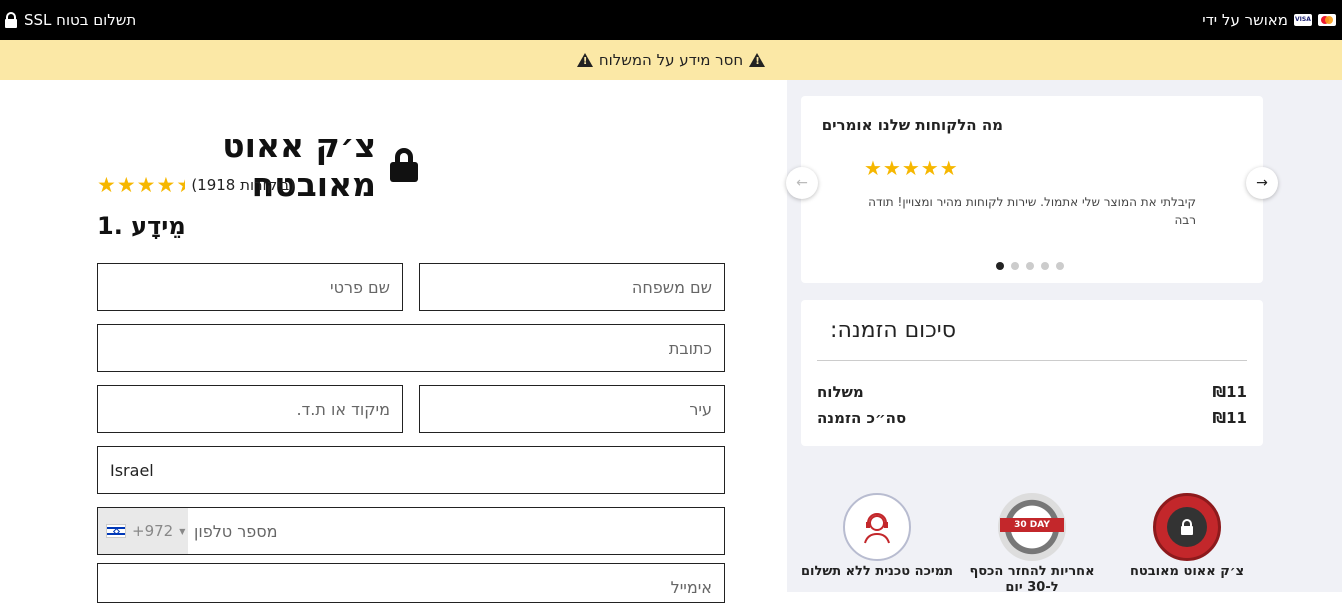 This screenshot has height=603, width=1342. I want to click on shipping-row: ₪11 משלוח, so click(1032, 392).